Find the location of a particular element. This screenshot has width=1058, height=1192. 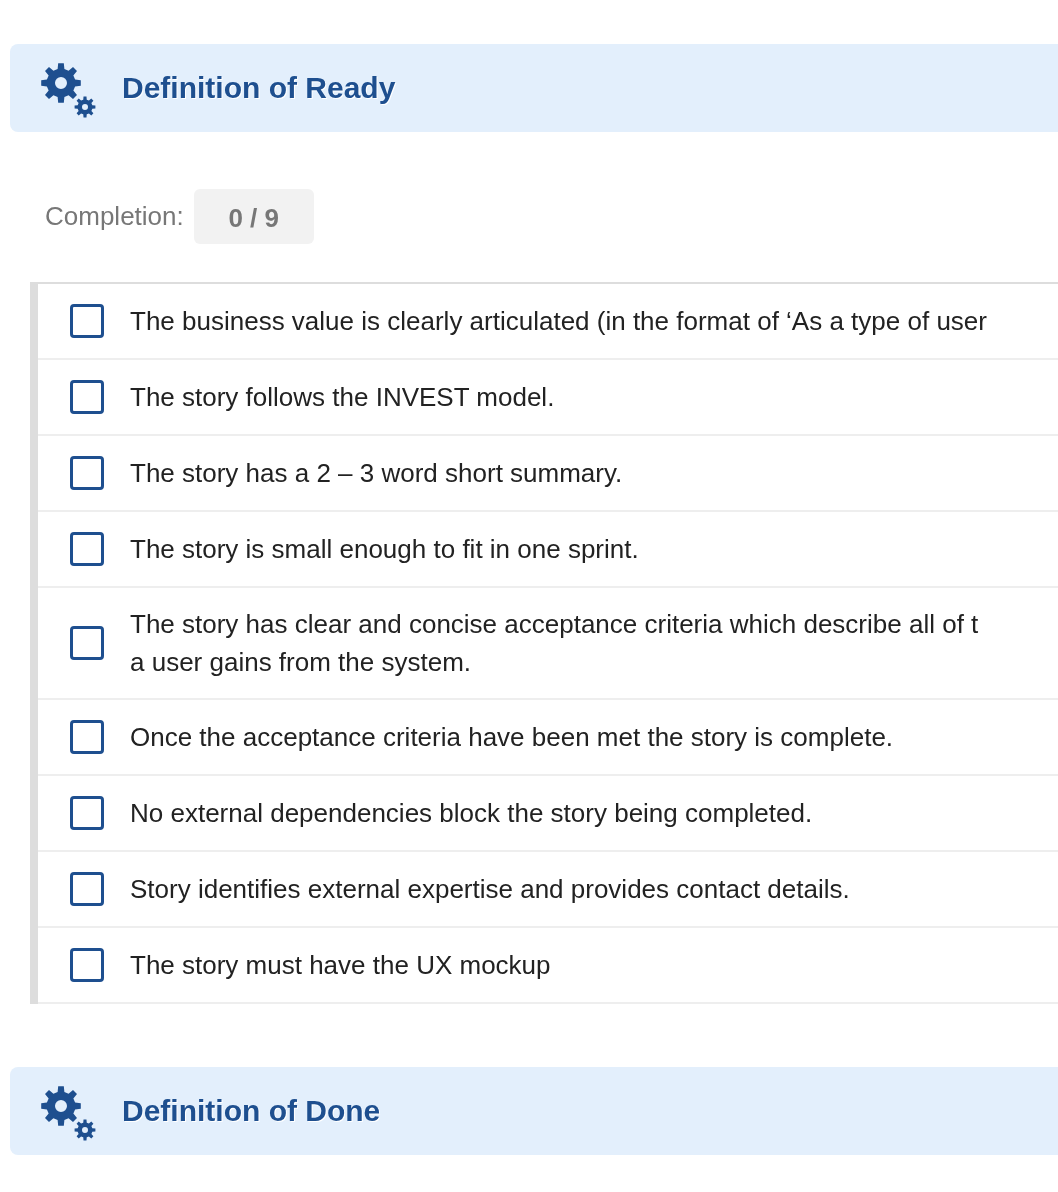

completion-count-badge: 0 / 9 is located at coordinates (253, 216).